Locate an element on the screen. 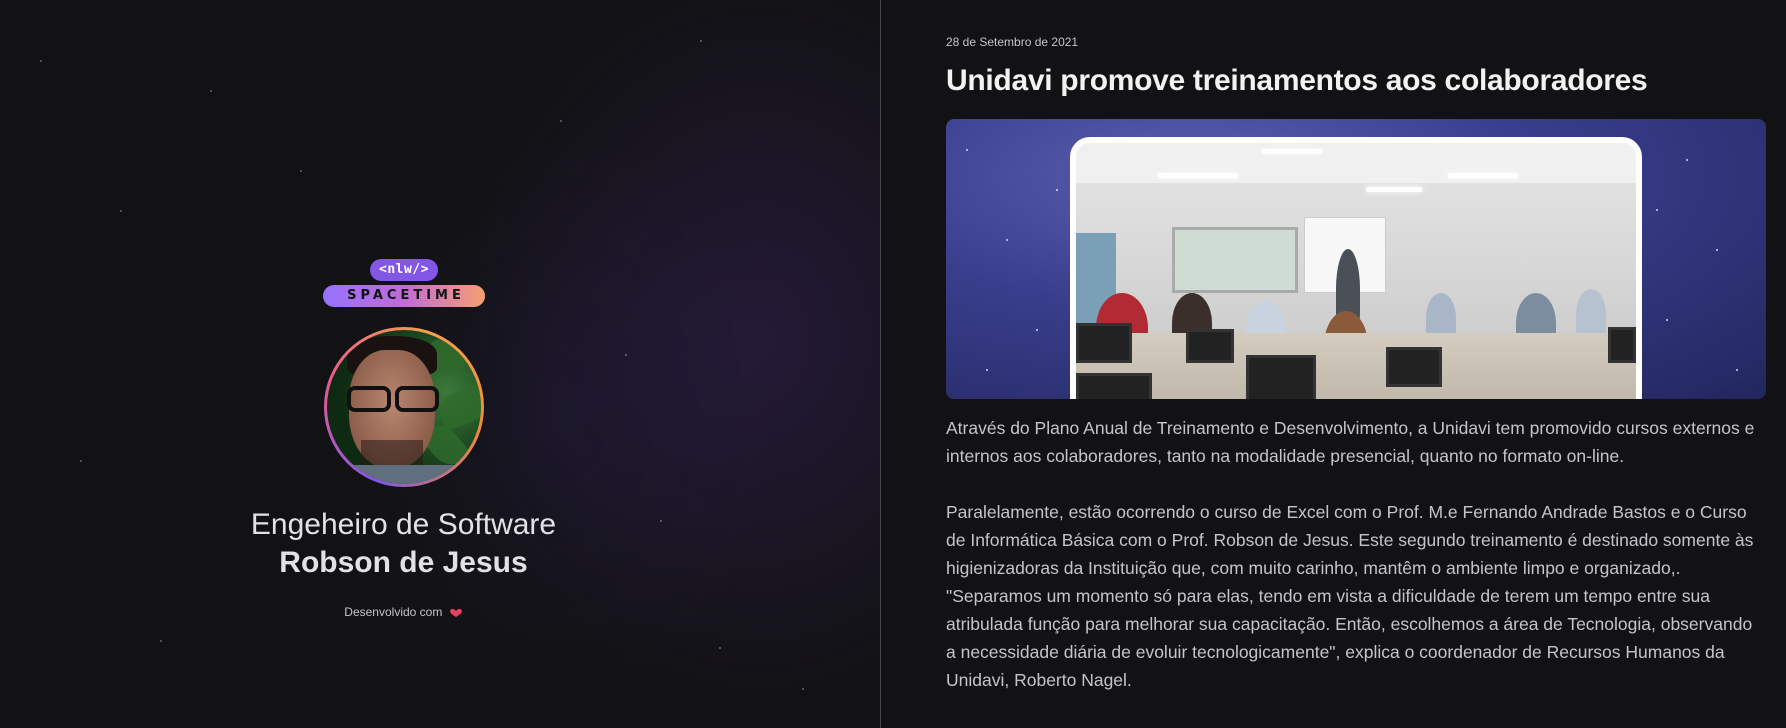 The image size is (1786, 728). avatar is located at coordinates (404, 407).